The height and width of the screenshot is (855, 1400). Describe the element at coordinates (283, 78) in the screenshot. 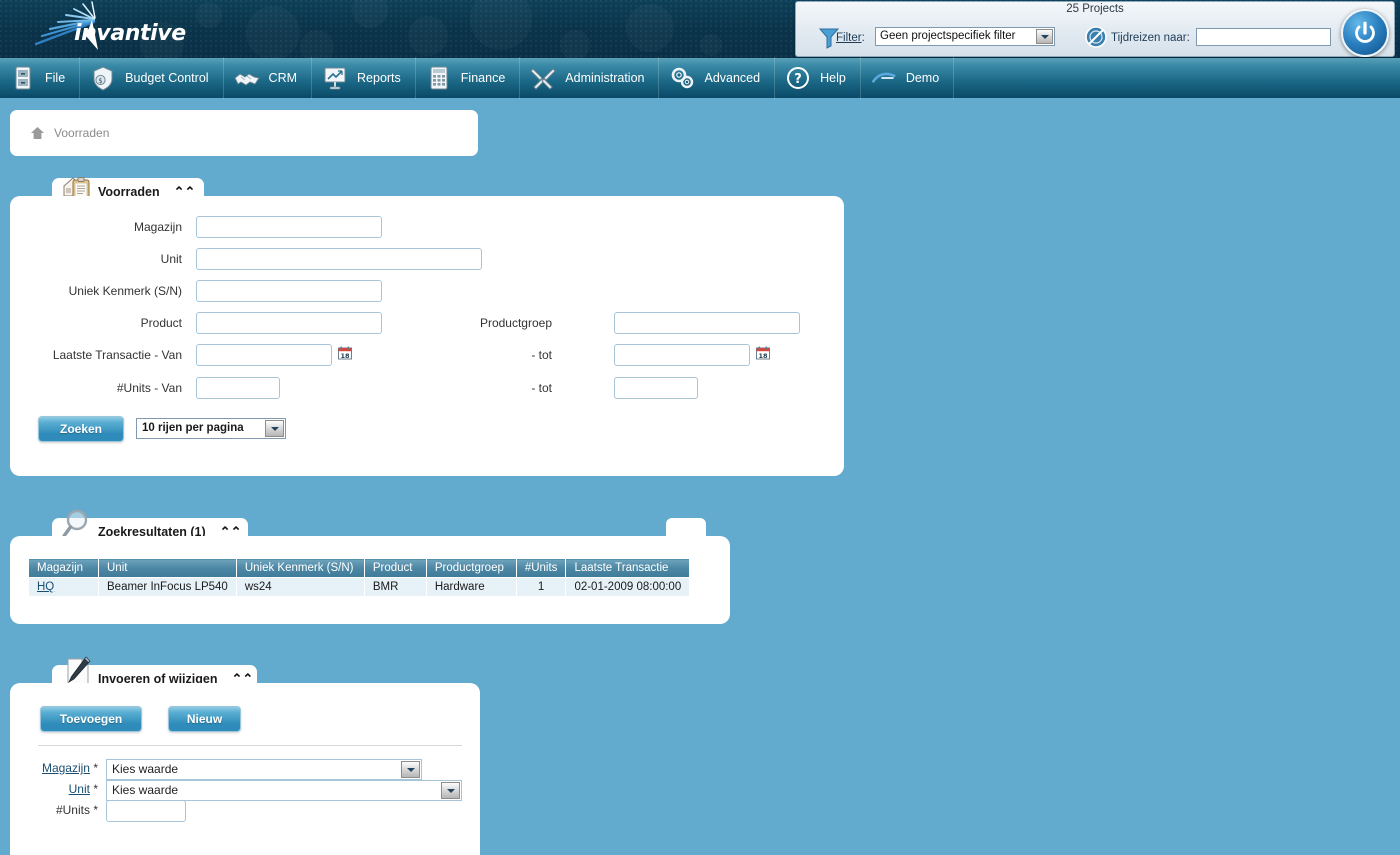

I see `menu-label: CRM` at that location.